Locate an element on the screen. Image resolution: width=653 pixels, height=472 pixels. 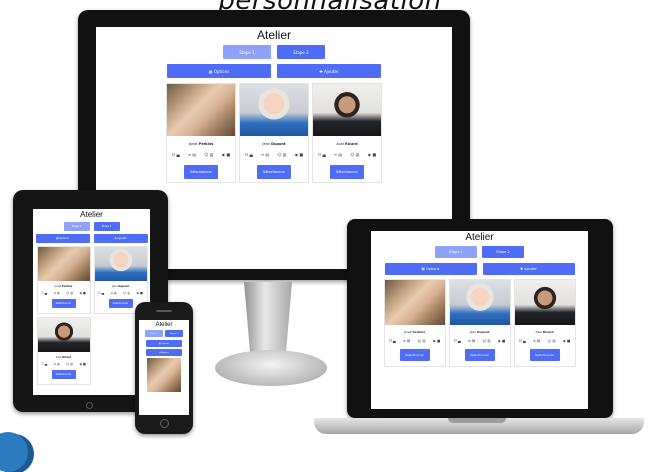
profile-name: Janet Perkins is located at coordinates (414, 332).